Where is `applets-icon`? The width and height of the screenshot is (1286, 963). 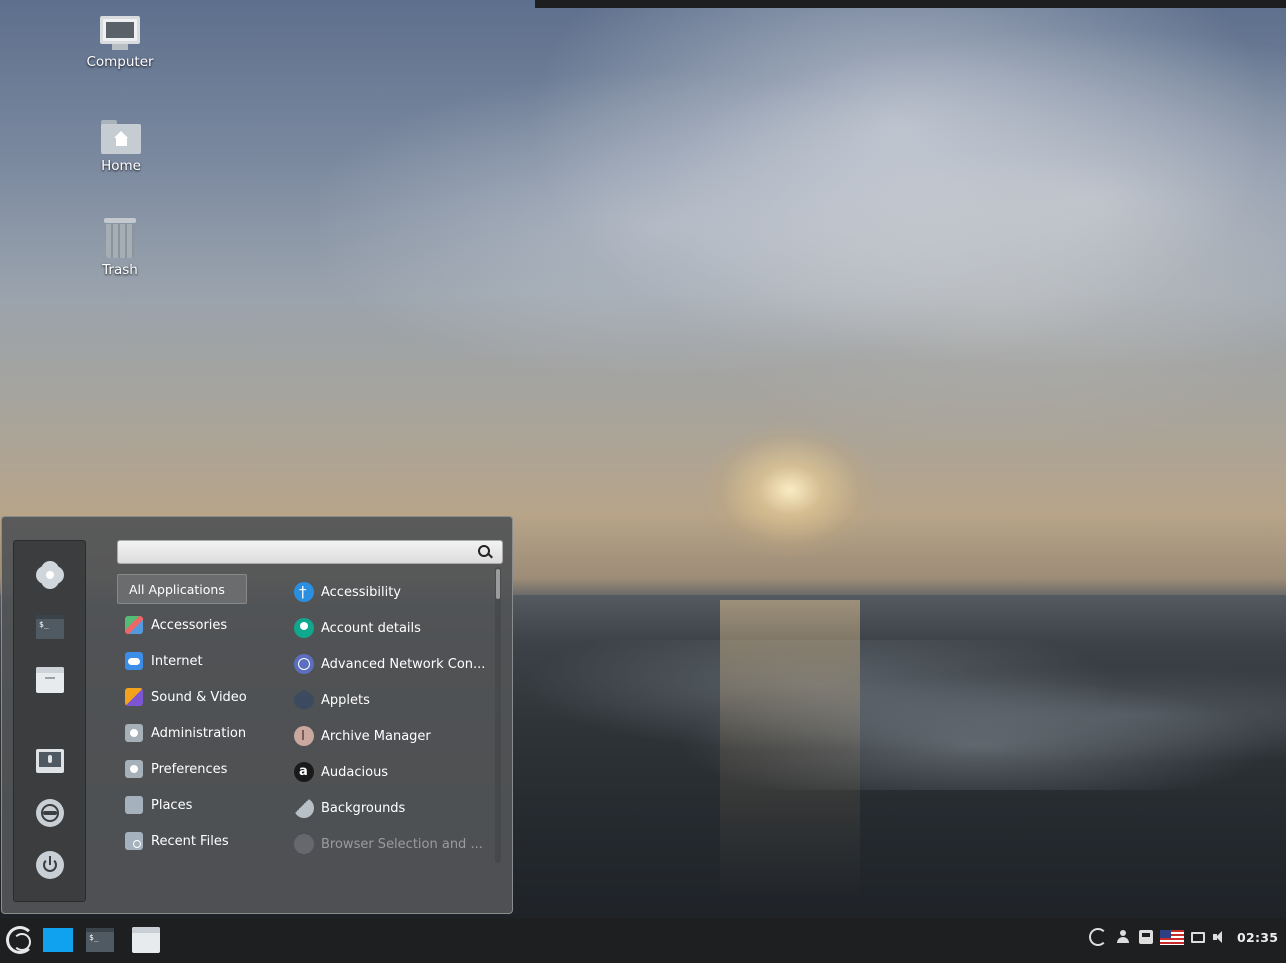 applets-icon is located at coordinates (304, 700).